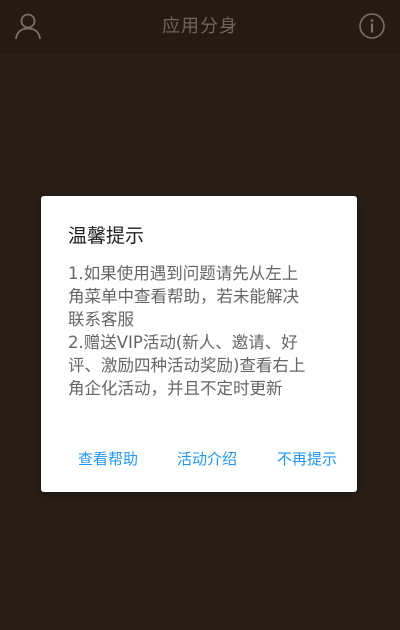 The height and width of the screenshot is (630, 400). Describe the element at coordinates (108, 459) in the screenshot. I see `view-help-button: 查看帮助` at that location.